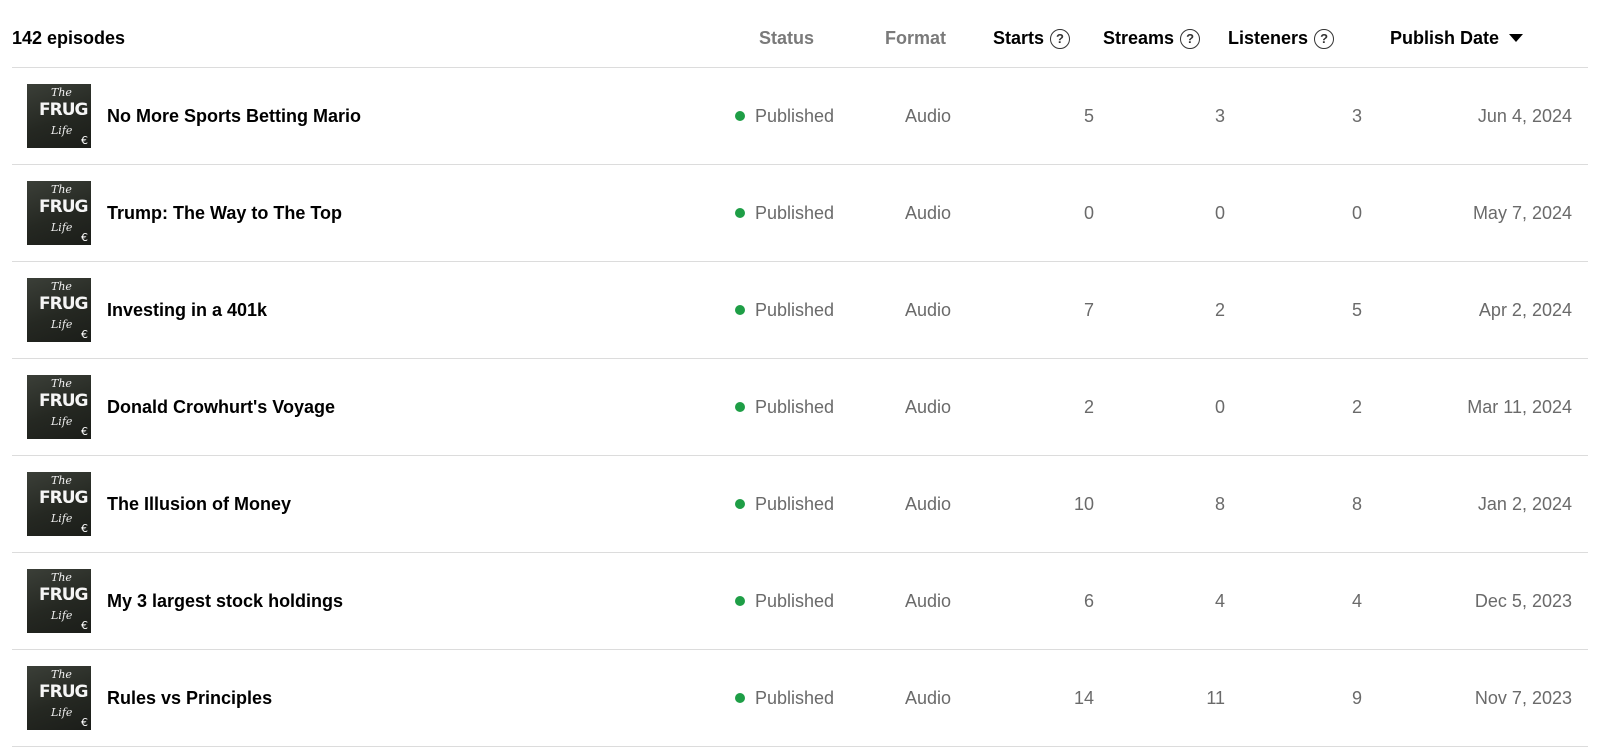 This screenshot has width=1600, height=747. I want to click on episode-streams: 4, so click(1219, 601).